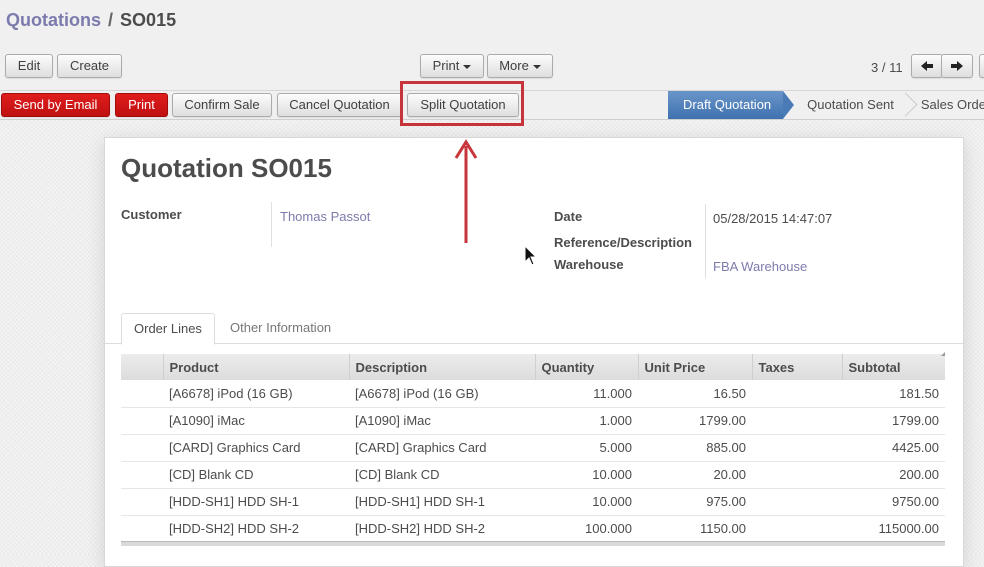  I want to click on cancel-quotation-button: Cancel Quotation, so click(339, 105).